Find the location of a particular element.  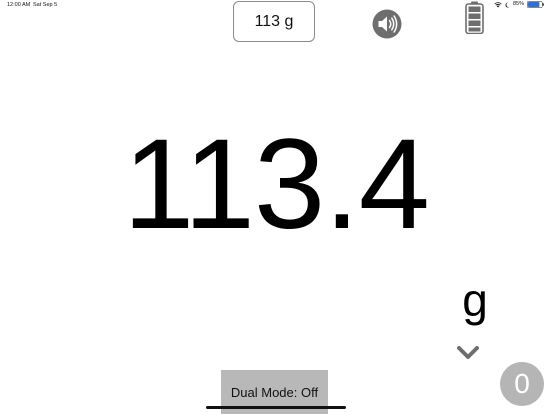

battery-full-icon is located at coordinates (474, 17).